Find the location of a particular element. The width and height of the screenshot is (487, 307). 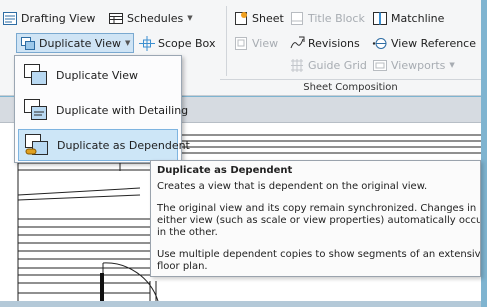

title-block-label: Title Block is located at coordinates (336, 18).